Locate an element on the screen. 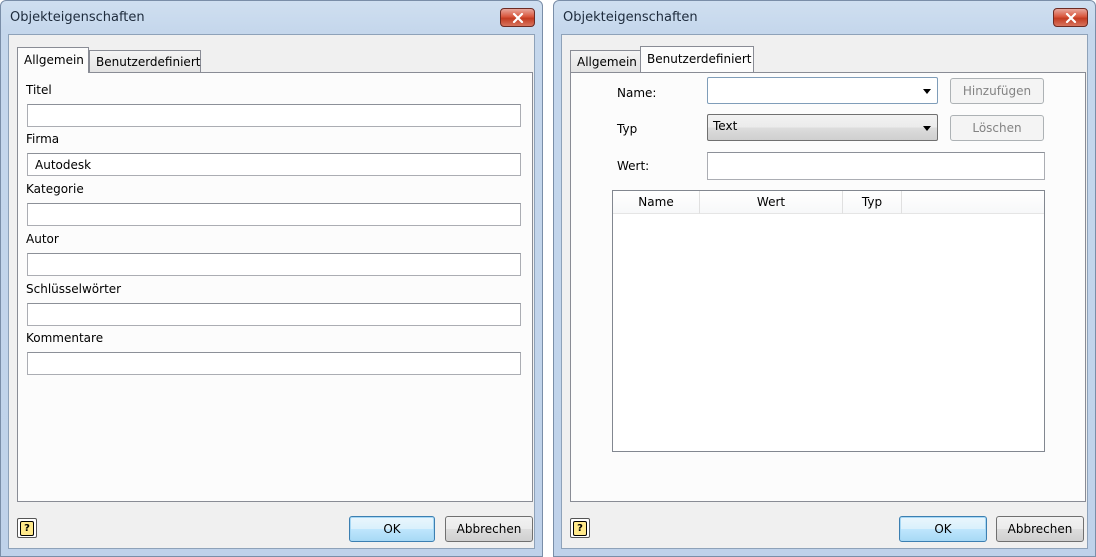  title-field is located at coordinates (274, 115).